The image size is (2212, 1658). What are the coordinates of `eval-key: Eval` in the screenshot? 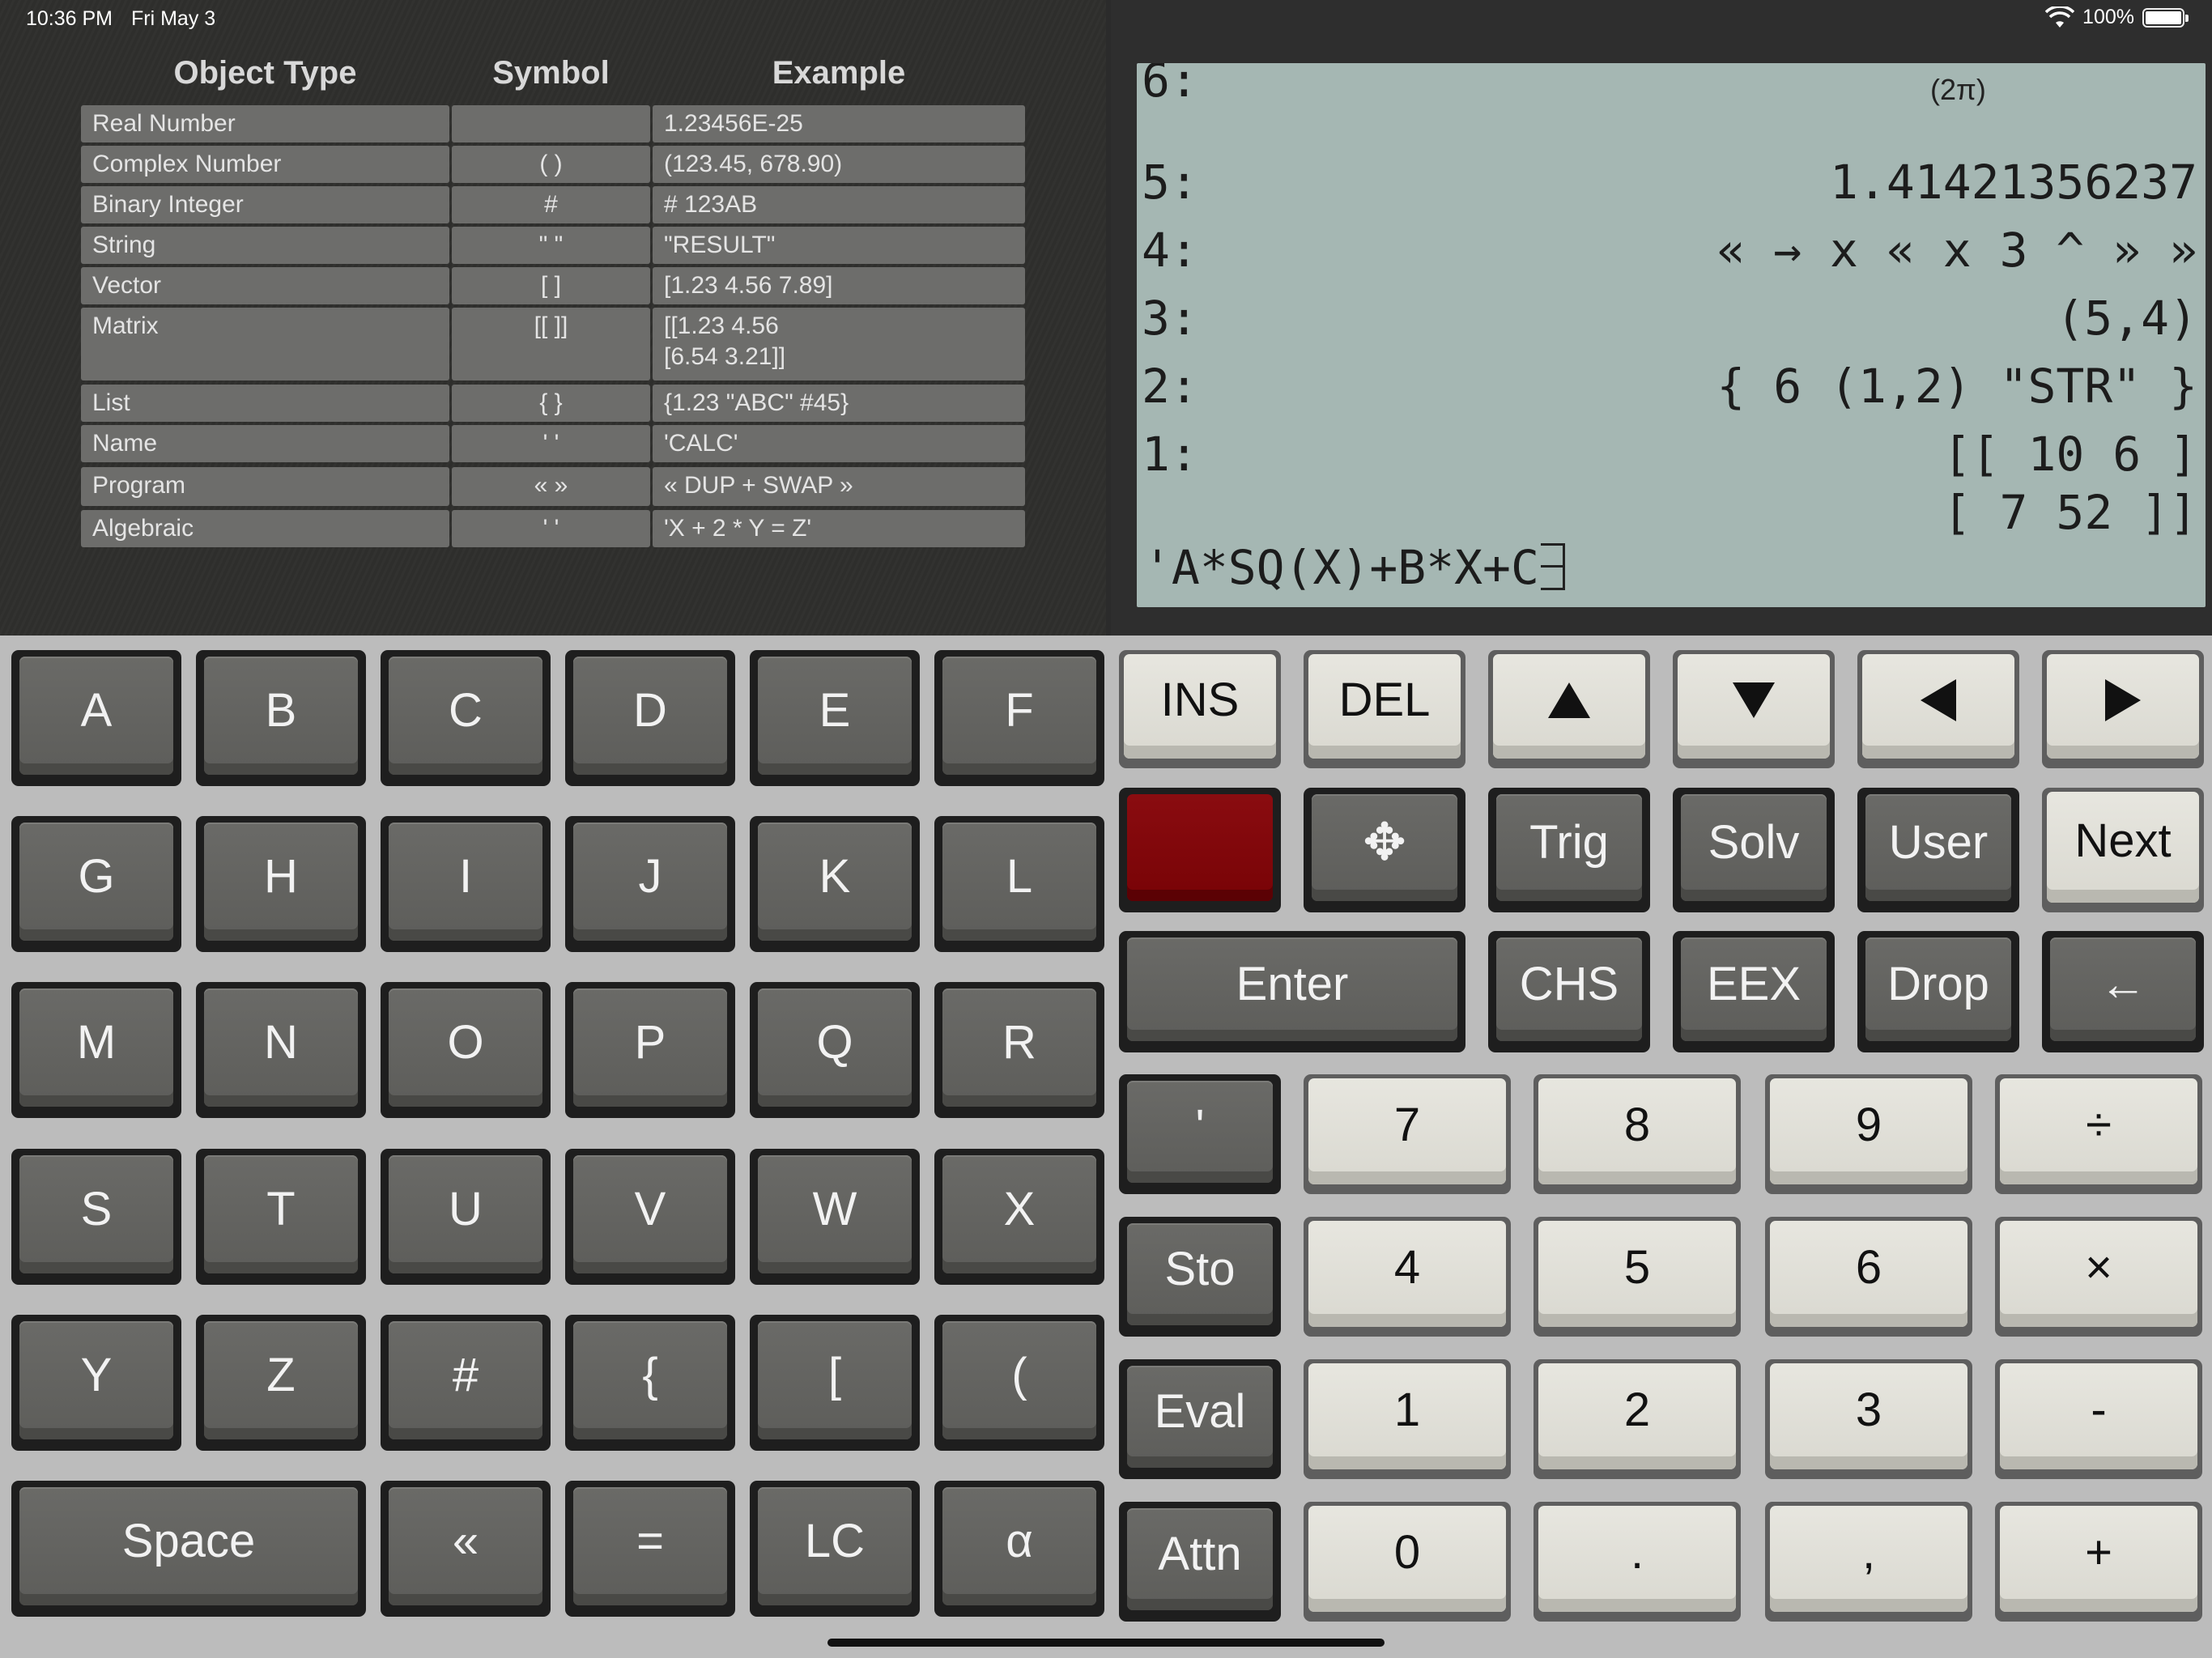 It's located at (1200, 1419).